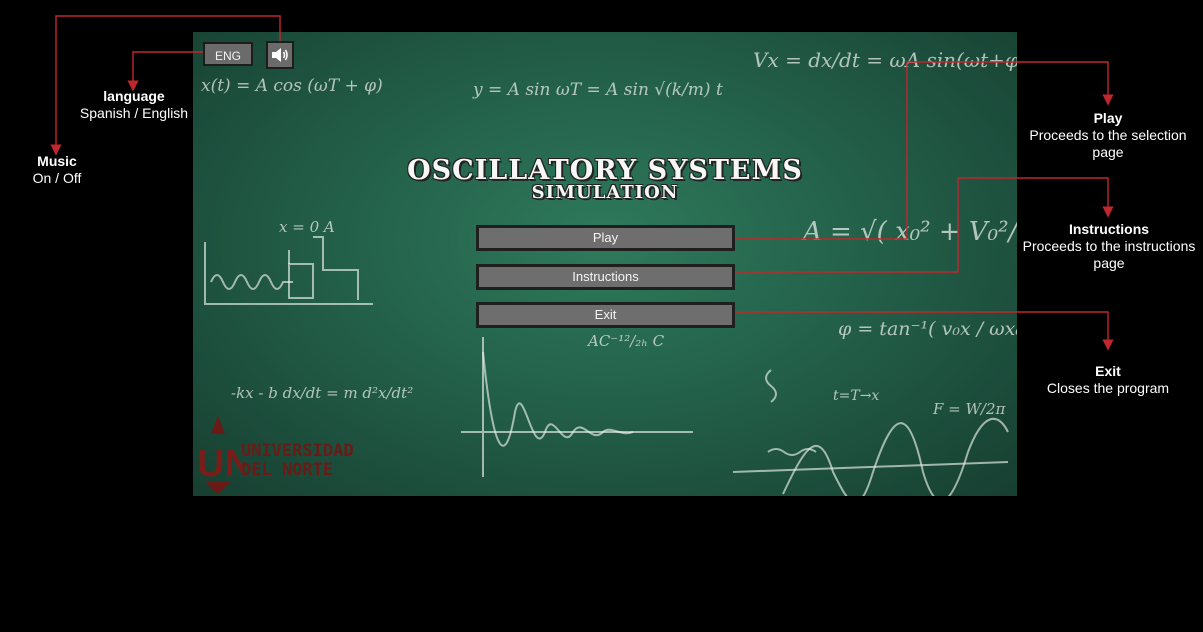  Describe the element at coordinates (1108, 135) in the screenshot. I see `play-annotation: Play Proceeds to the selection page` at that location.